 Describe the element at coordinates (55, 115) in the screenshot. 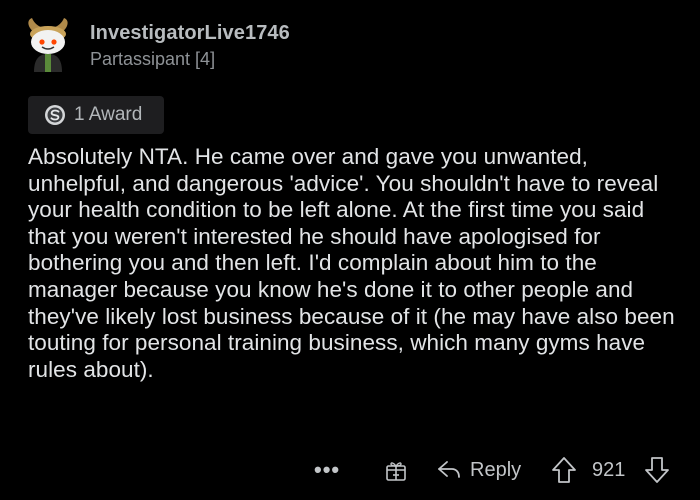

I see `silver-award-icon` at that location.